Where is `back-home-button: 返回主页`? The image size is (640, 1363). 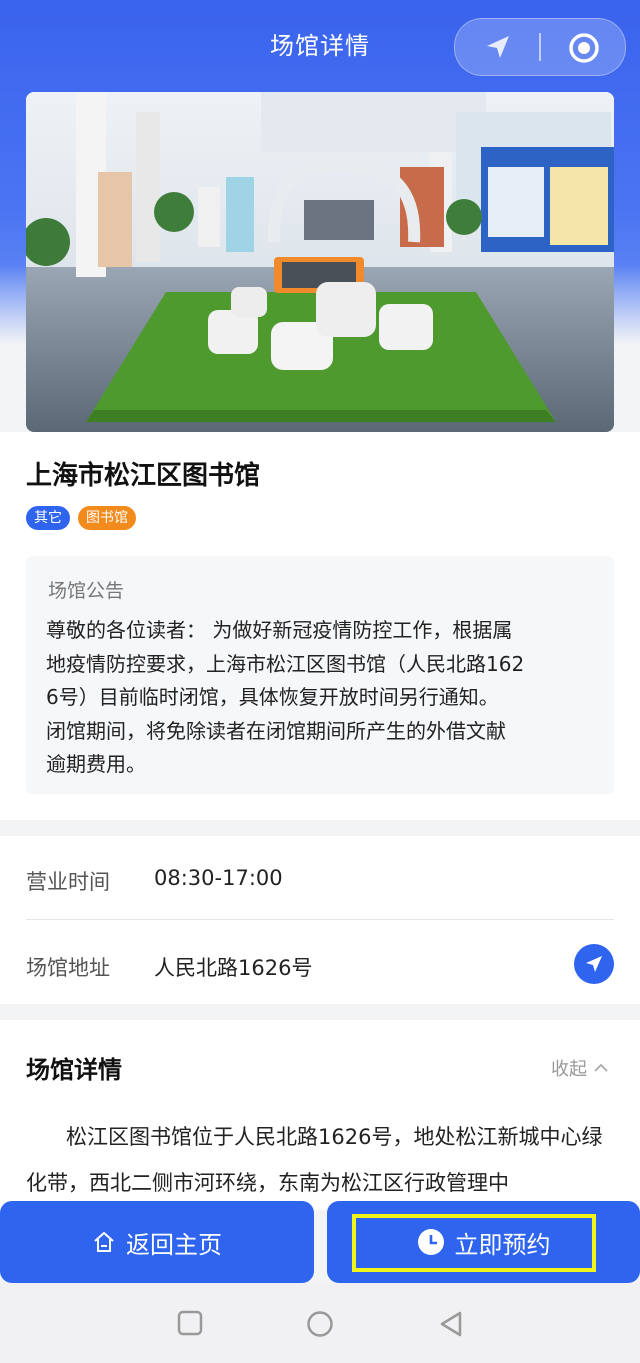
back-home-button: 返回主页 is located at coordinates (157, 1242).